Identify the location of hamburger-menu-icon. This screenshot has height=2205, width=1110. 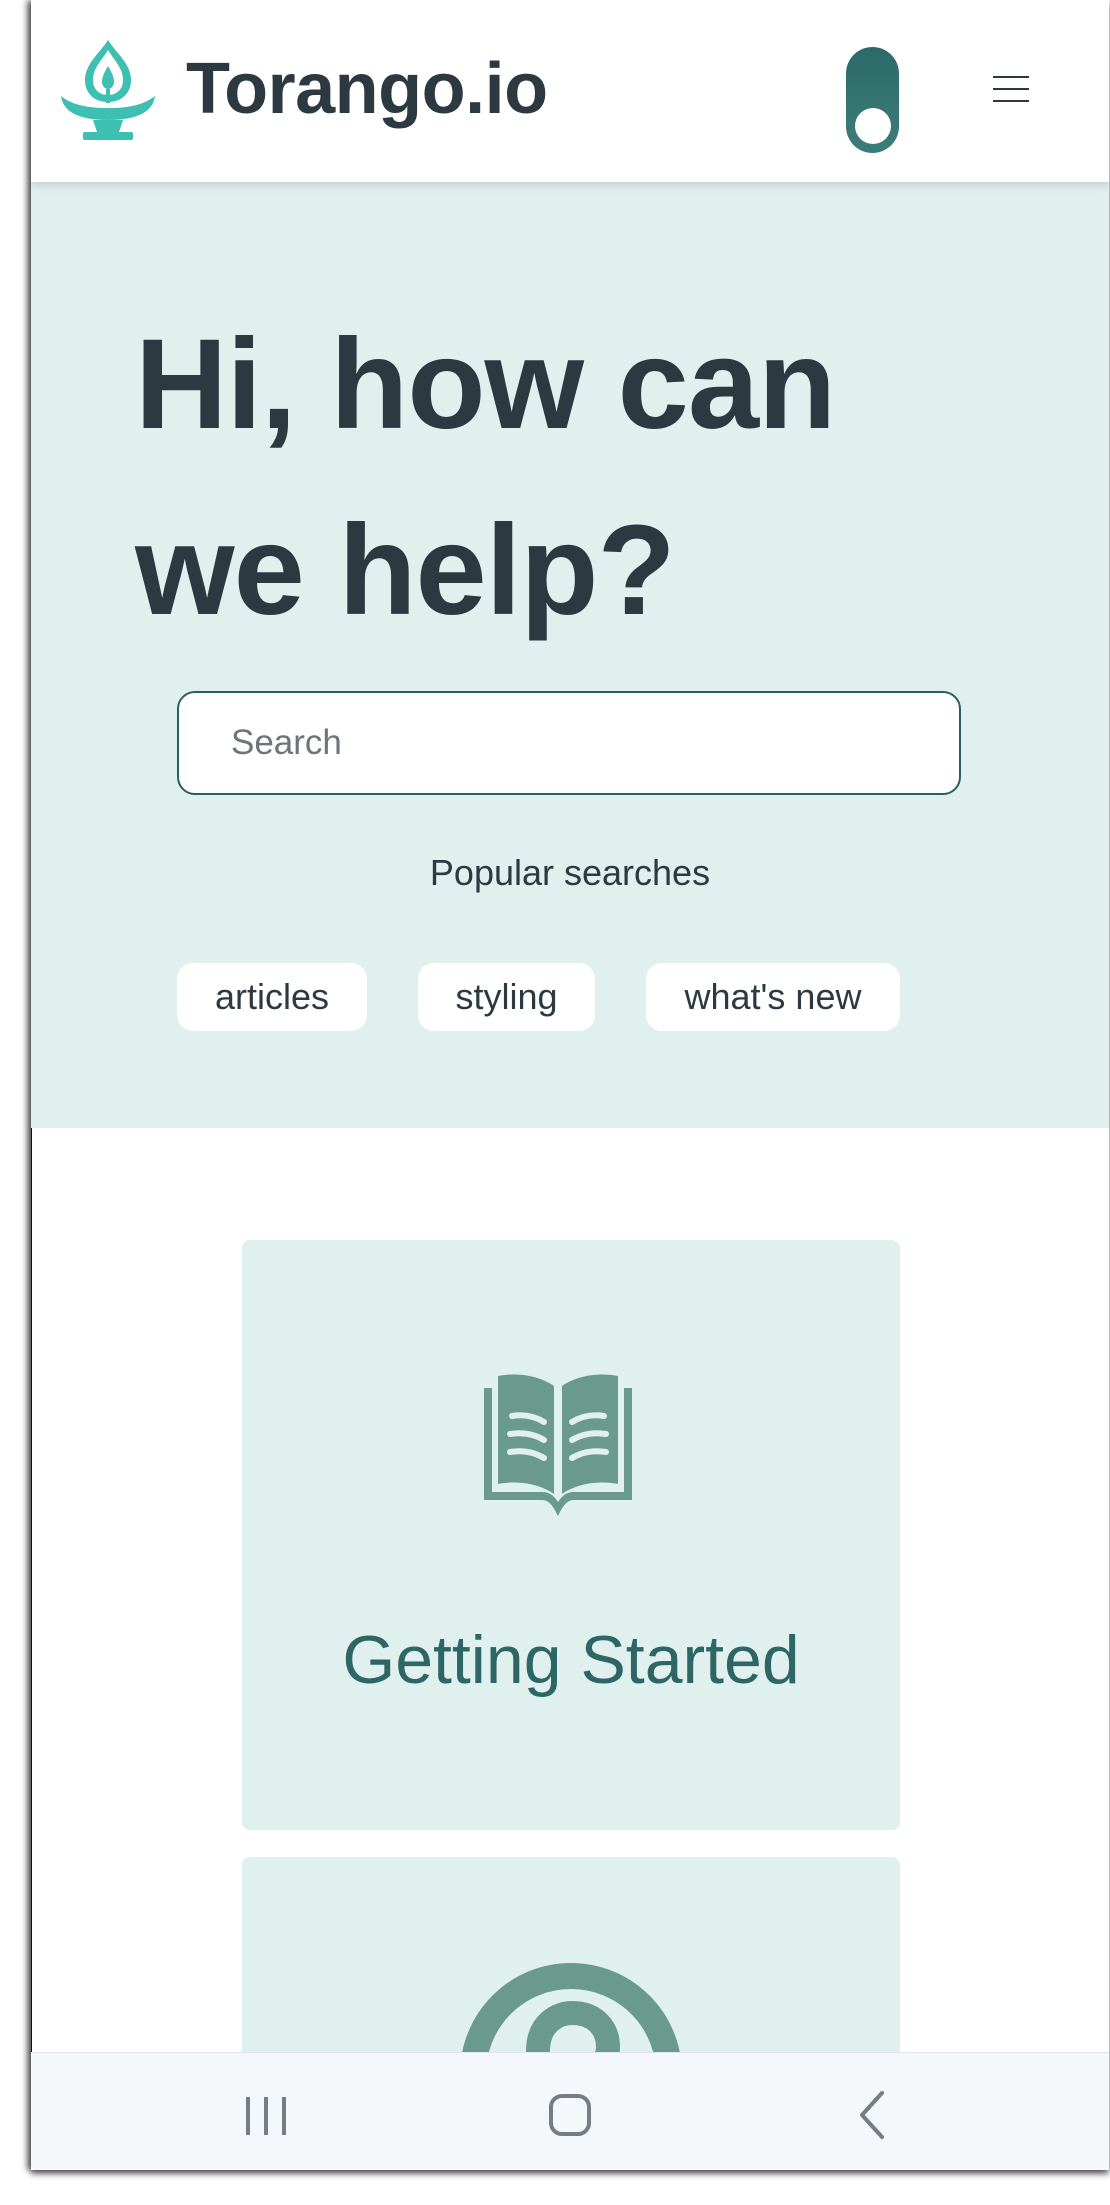
(1010, 90).